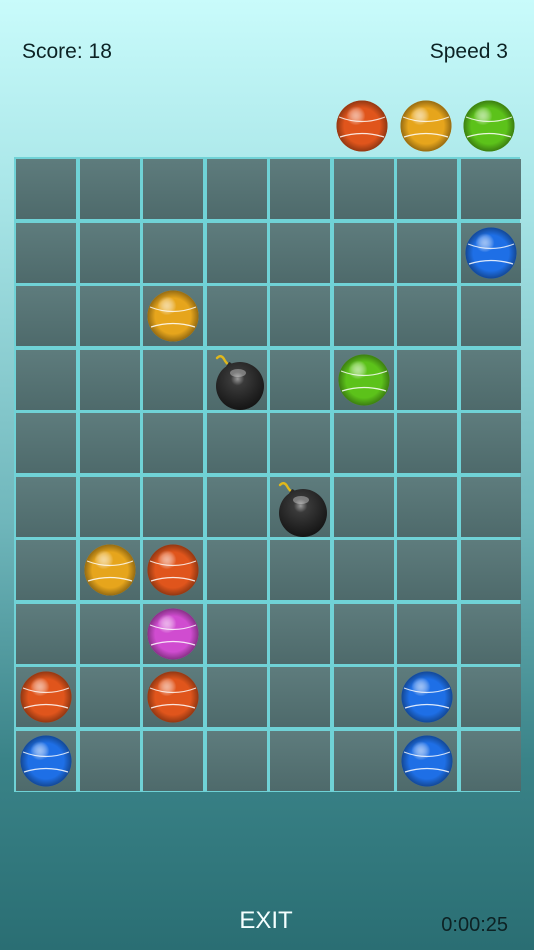 The image size is (534, 950). Describe the element at coordinates (362, 126) in the screenshot. I see `next-ball-red` at that location.